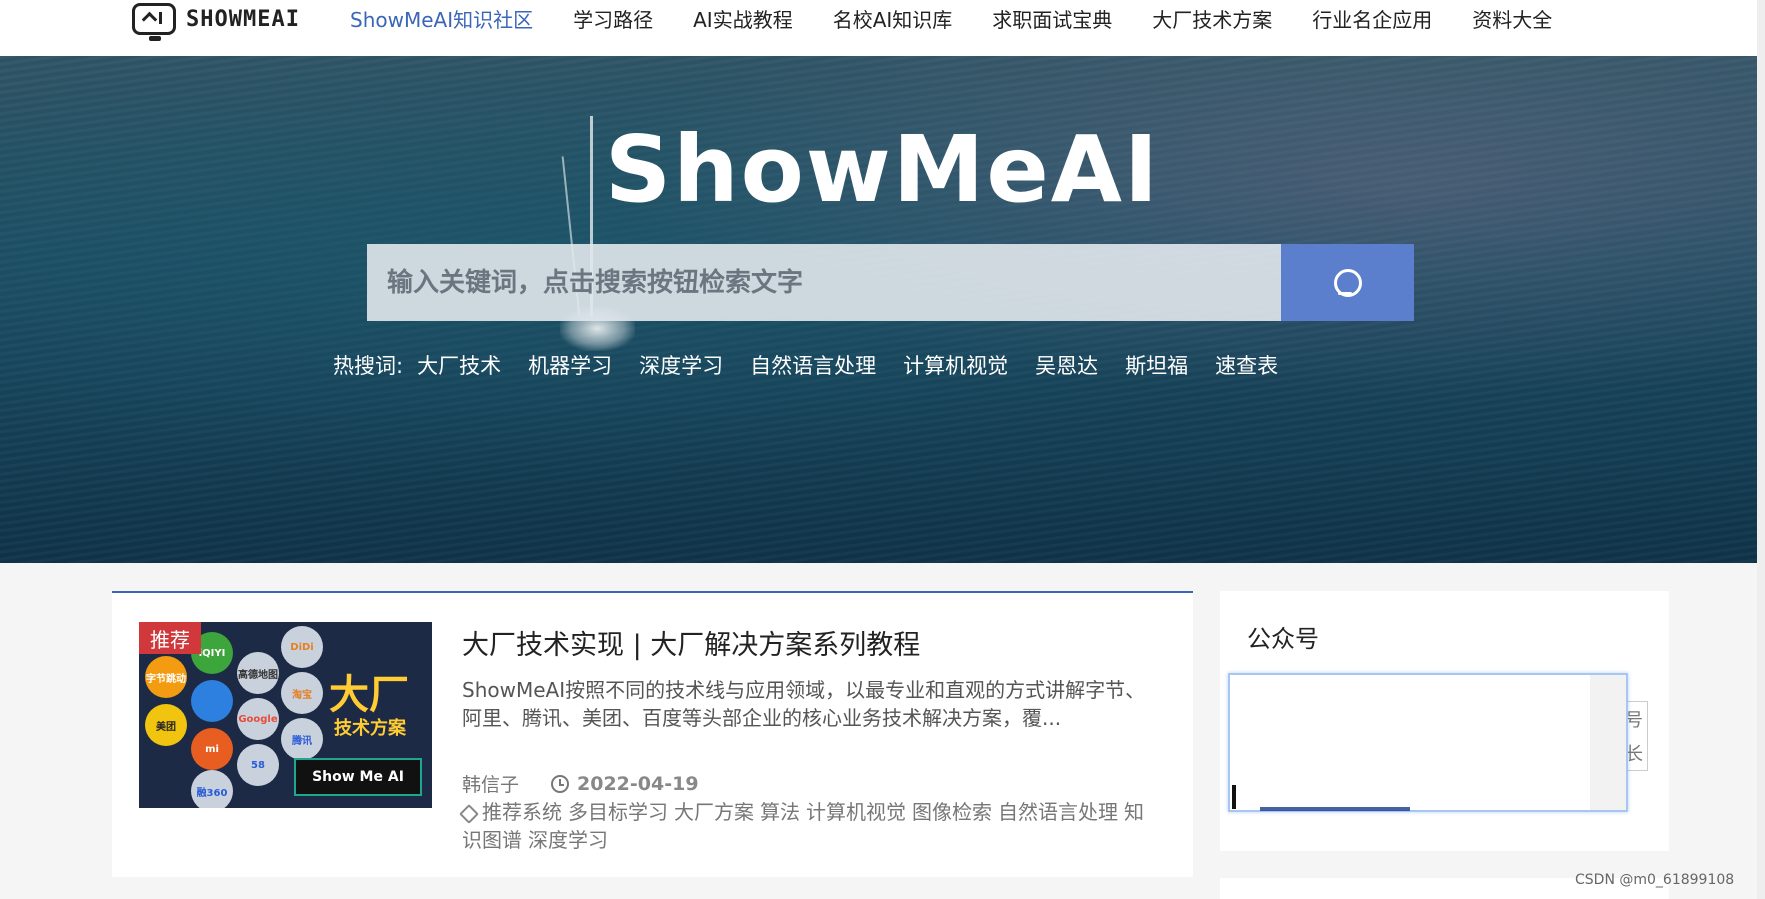  What do you see at coordinates (212, 749) in the screenshot?
I see `thumb-logo: mi` at bounding box center [212, 749].